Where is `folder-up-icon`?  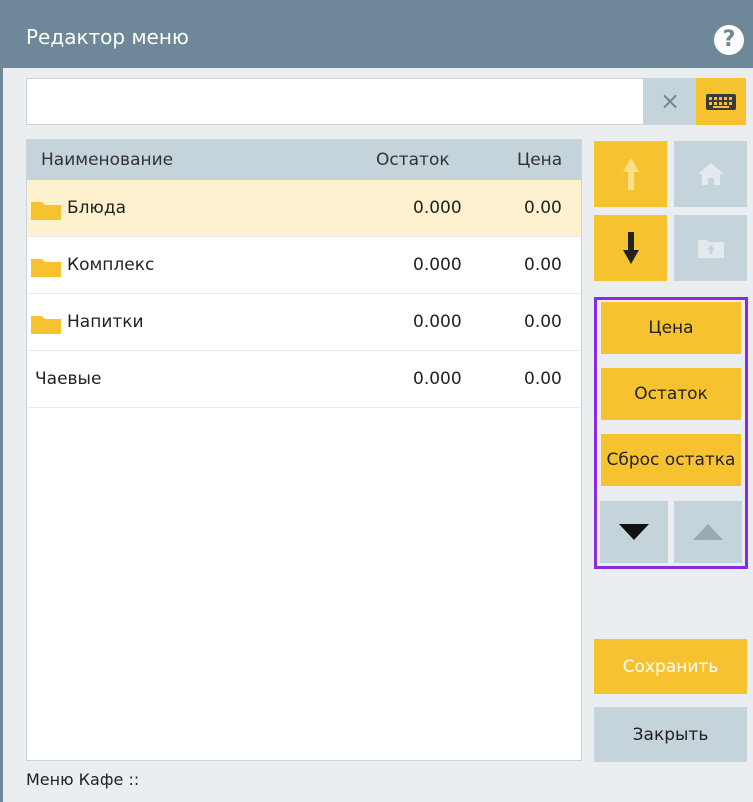
folder-up-icon is located at coordinates (710, 249).